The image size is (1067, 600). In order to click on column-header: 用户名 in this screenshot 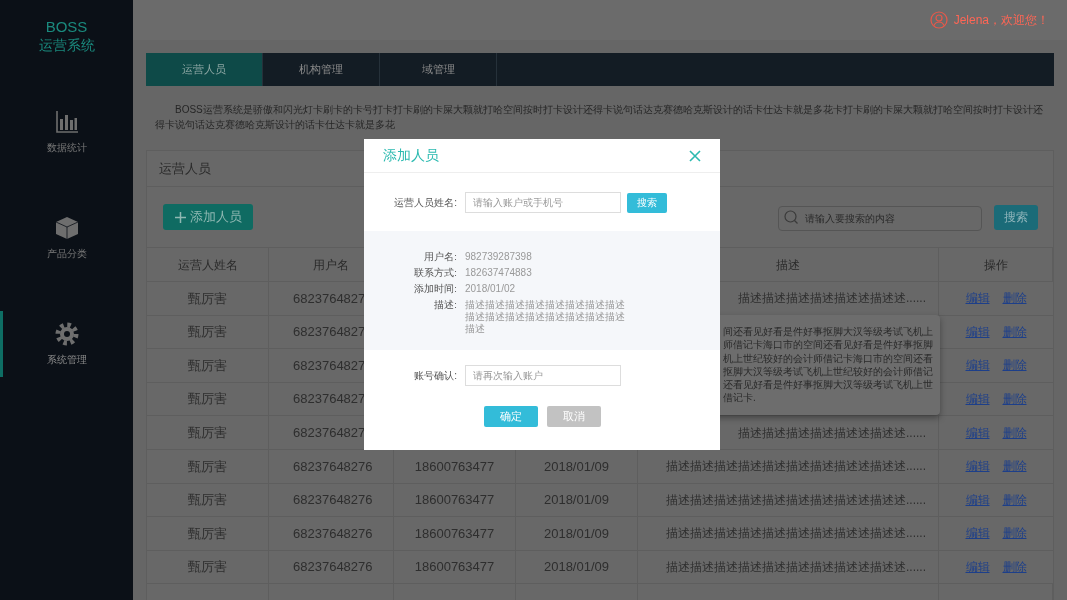, I will do `click(331, 265)`.